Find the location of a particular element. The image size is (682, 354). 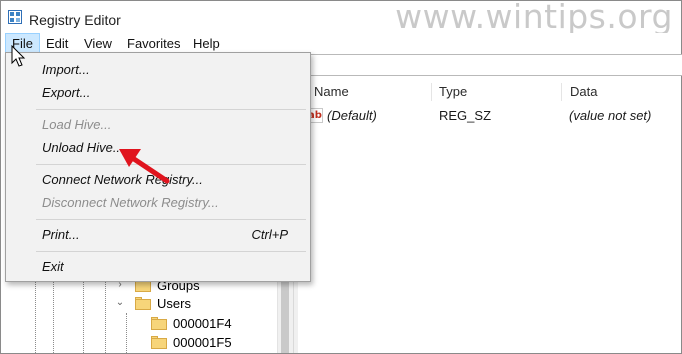

red-arrow-annotation-icon is located at coordinates (144, 166).